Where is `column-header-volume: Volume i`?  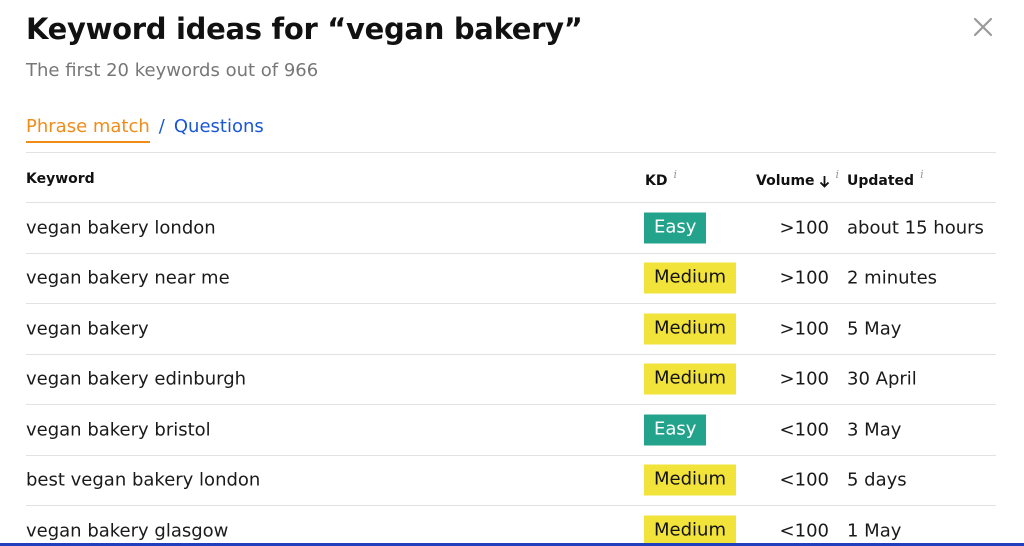 column-header-volume: Volume i is located at coordinates (797, 178).